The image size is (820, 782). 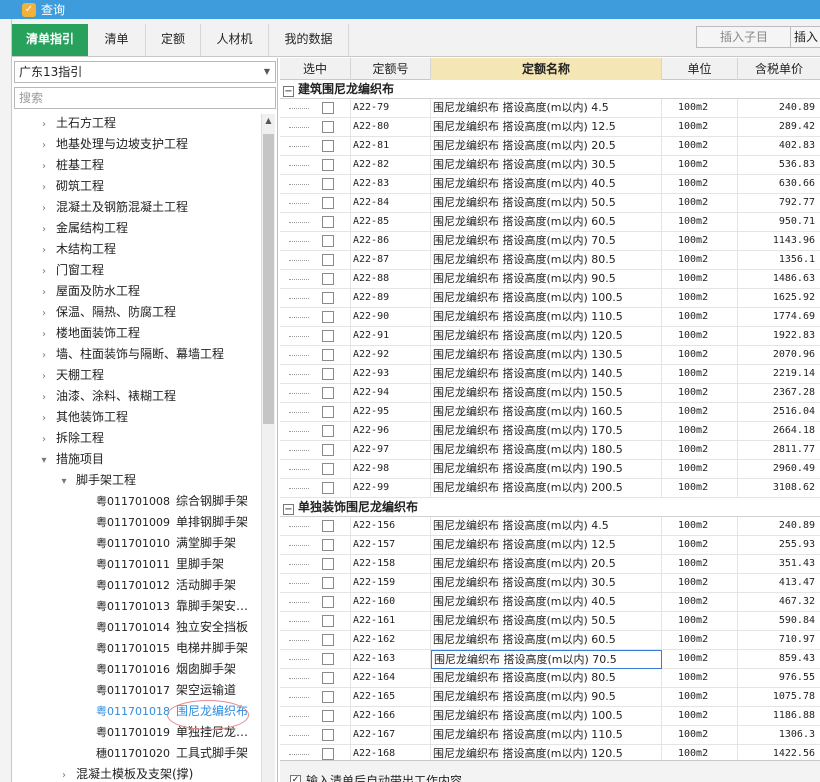 I want to click on table-row: A22-91 围尼龙编织布 搭设高度(m以内) 120.5 100m2 1922.83, so click(x=550, y=336).